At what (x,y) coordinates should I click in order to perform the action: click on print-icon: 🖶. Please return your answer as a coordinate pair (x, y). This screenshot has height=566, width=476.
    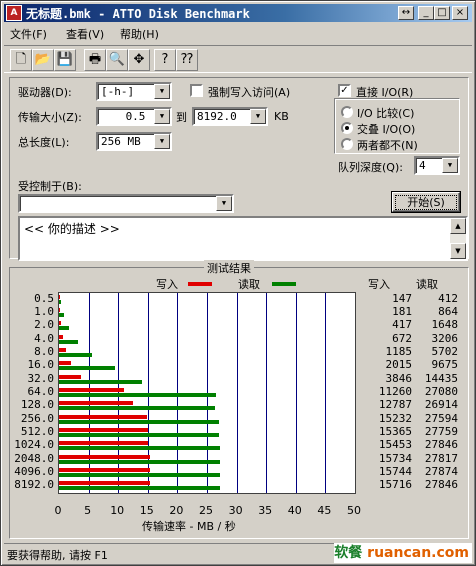
    Looking at the image, I should click on (95, 60).